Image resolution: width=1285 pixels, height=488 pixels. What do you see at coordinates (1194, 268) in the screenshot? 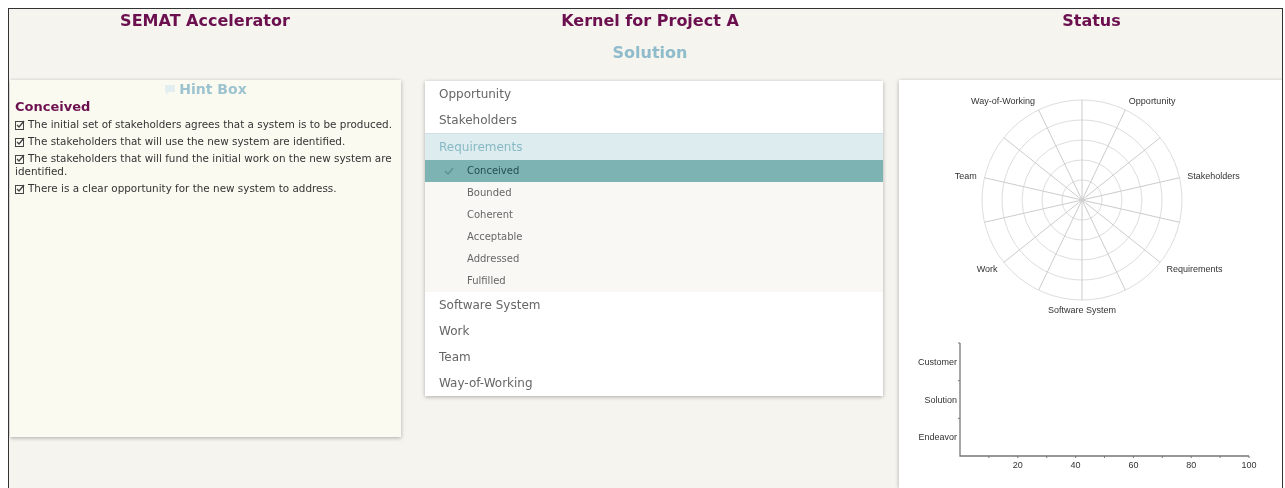
I see `axis-label: Requirements` at bounding box center [1194, 268].